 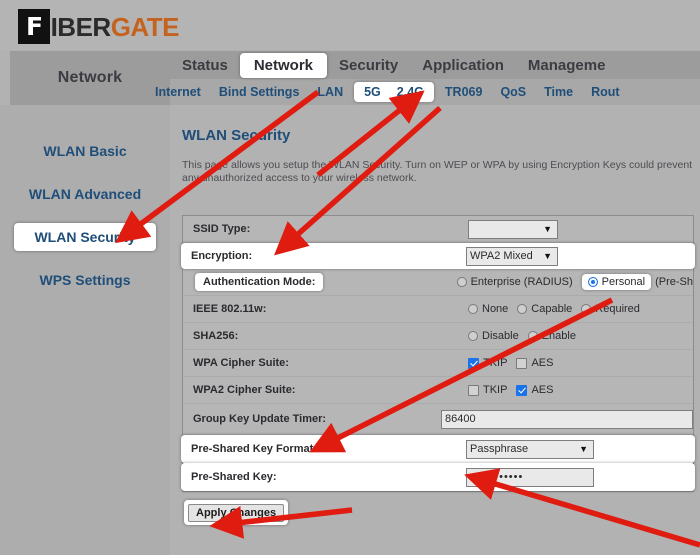 I want to click on tab-status: Status, so click(x=205, y=65).